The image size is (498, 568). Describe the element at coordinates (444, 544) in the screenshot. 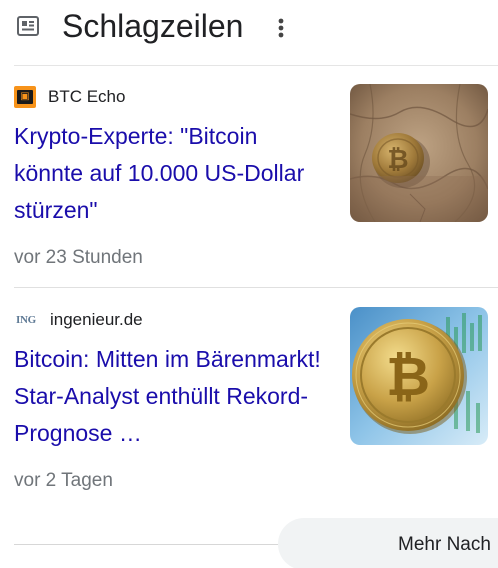

I see `more-news-label: Mehr Nach` at that location.